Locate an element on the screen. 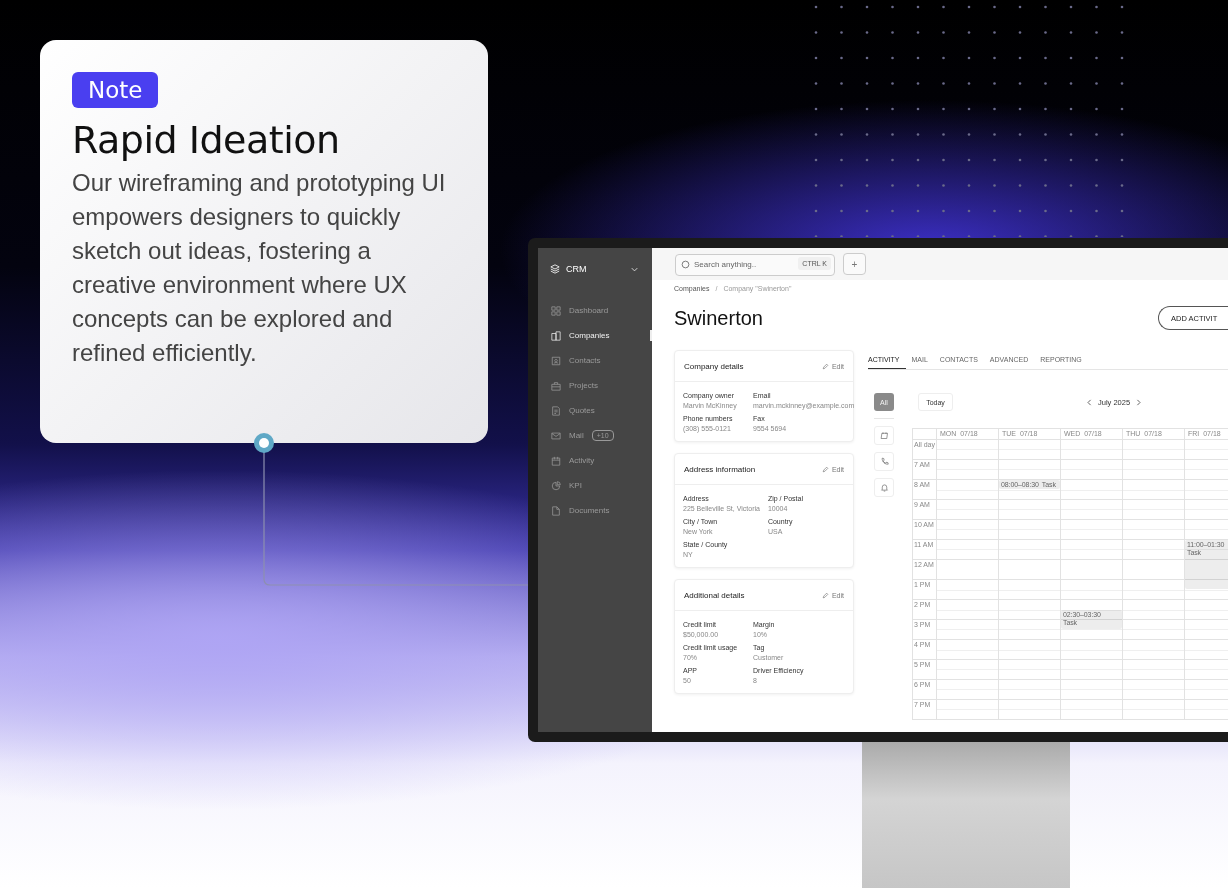 This screenshot has height=888, width=1228. sidebar-item: Projects is located at coordinates (595, 385).